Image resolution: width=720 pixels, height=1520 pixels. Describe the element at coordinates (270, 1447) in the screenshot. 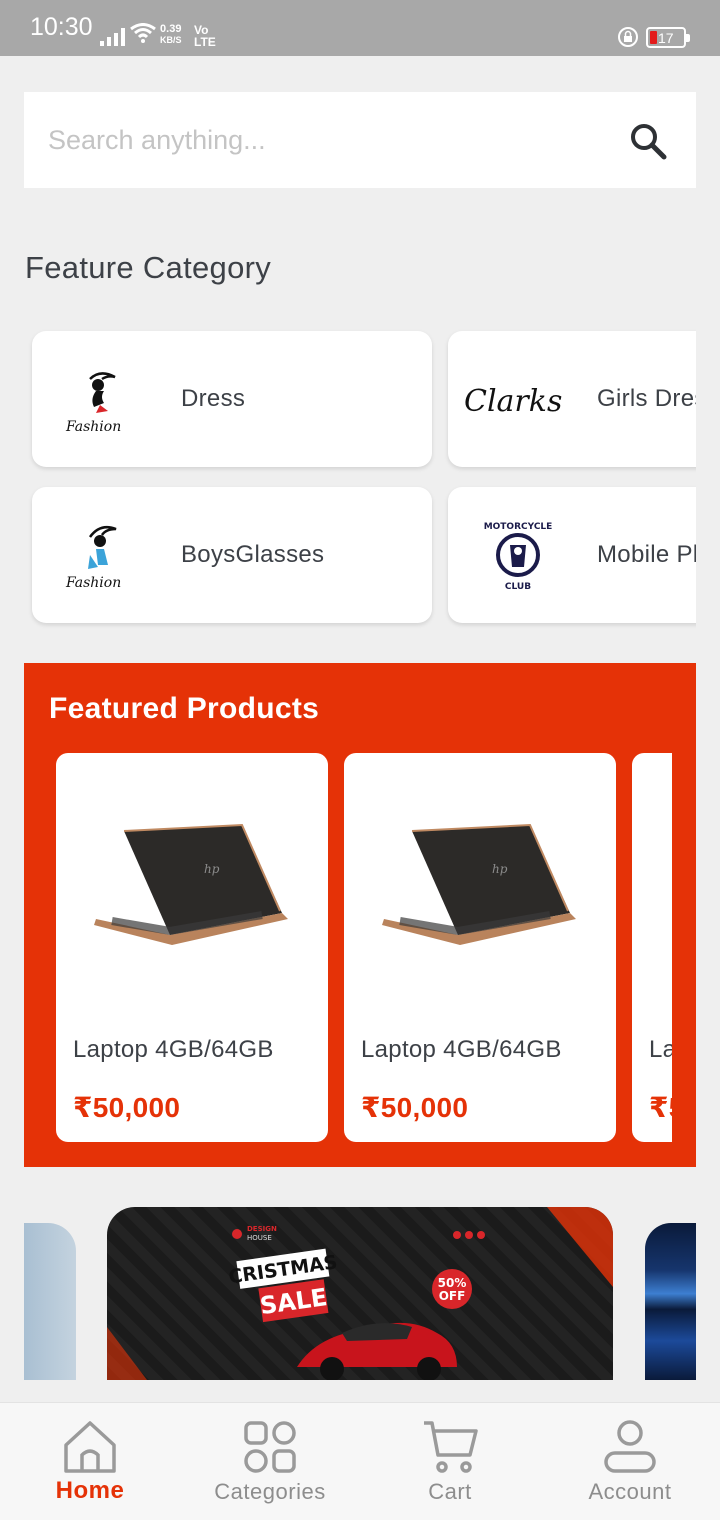

I see `categories-icon` at that location.